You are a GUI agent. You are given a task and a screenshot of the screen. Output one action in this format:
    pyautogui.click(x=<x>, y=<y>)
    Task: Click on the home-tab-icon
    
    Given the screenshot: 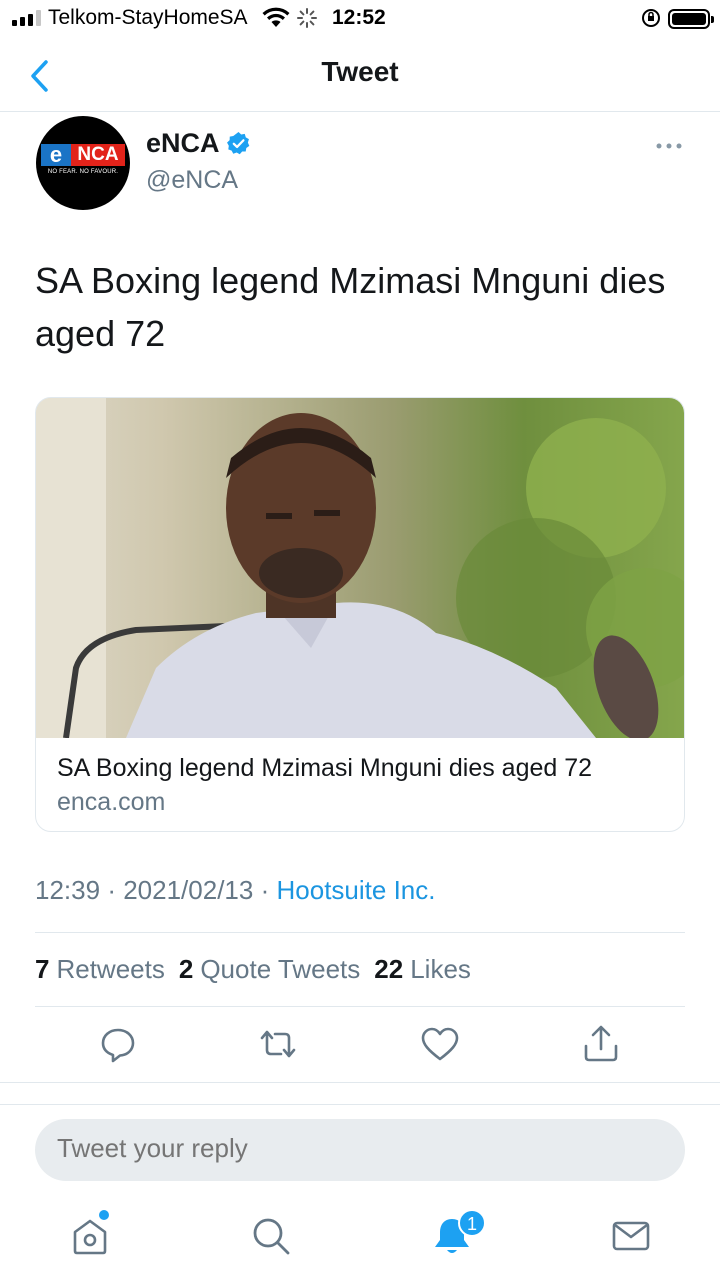 What is the action you would take?
    pyautogui.click(x=90, y=1236)
    